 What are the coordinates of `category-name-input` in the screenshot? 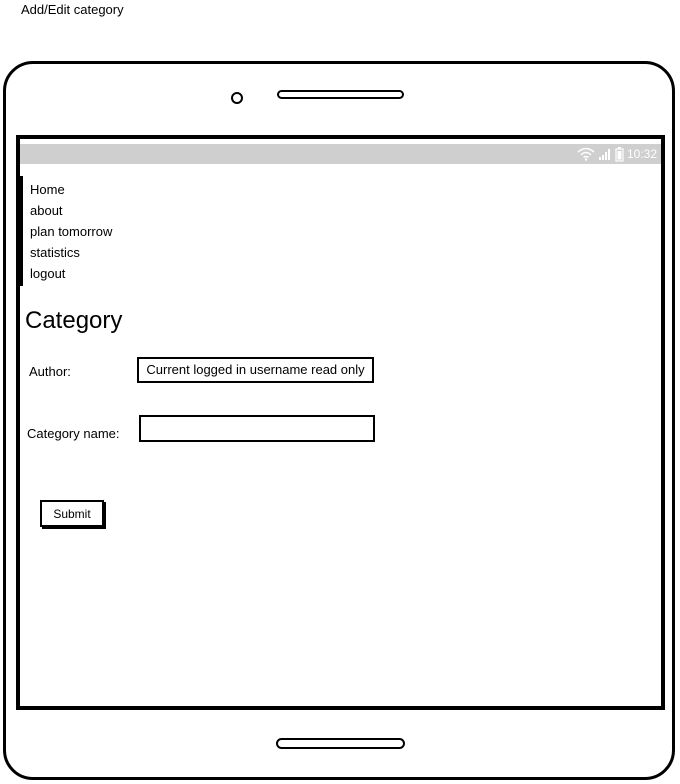 It's located at (257, 428).